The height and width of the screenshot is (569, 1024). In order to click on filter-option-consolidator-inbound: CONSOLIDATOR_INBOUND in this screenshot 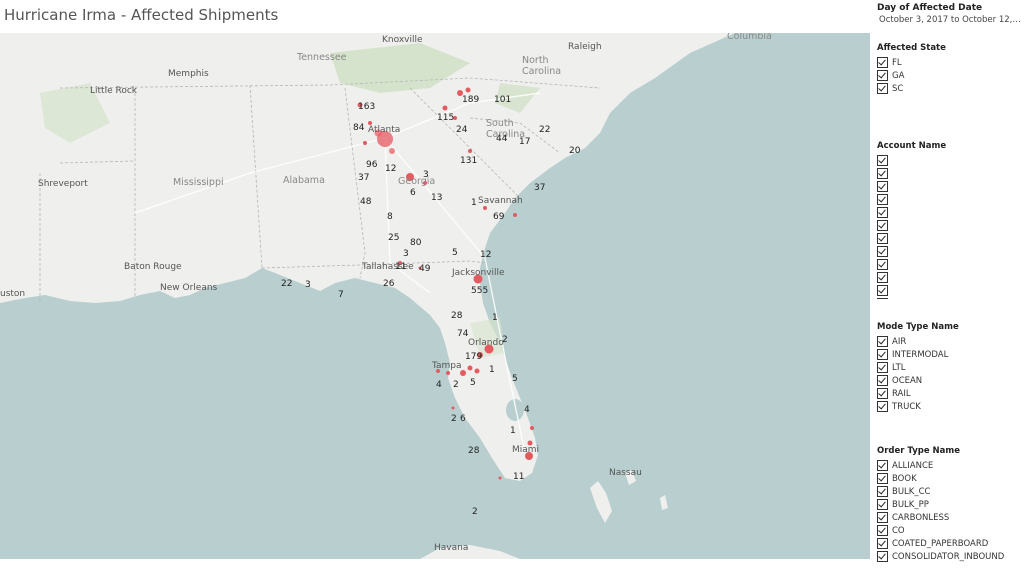, I will do `click(940, 556)`.